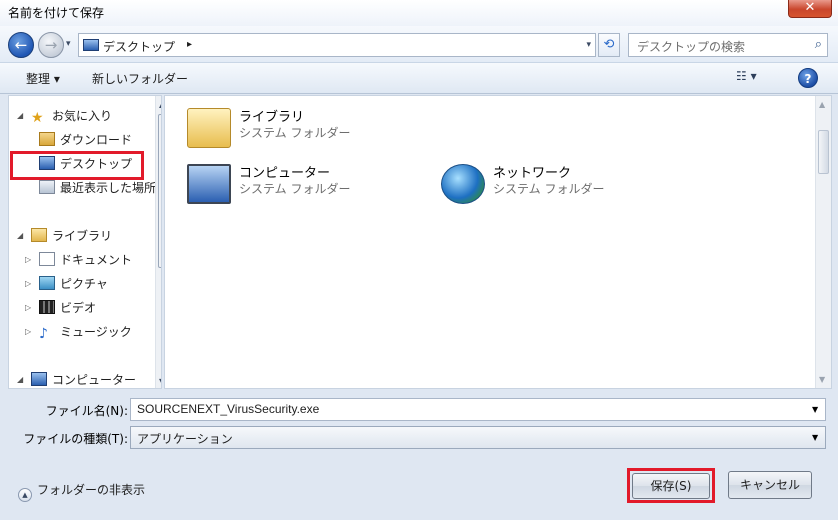 This screenshot has height=520, width=838. I want to click on list-item-computer: コンピューター システム フォルダー, so click(297, 184).